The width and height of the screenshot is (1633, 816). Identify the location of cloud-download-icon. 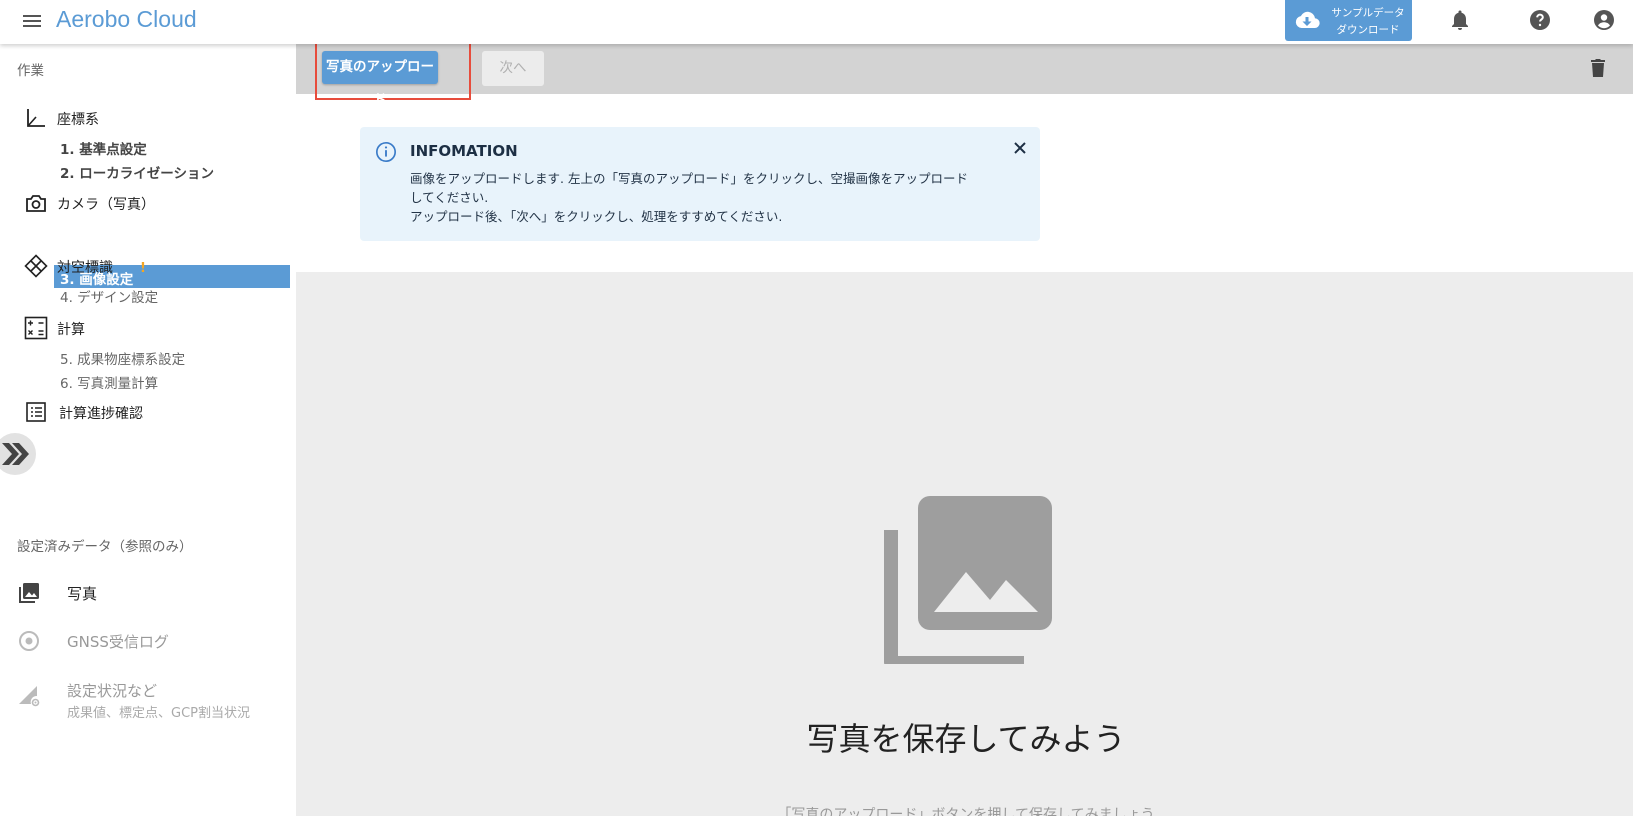
(1307, 20).